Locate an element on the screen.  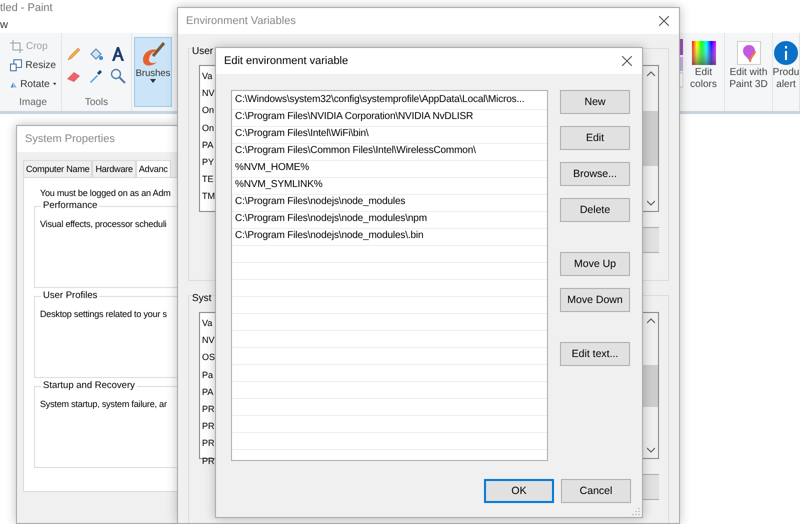
list-row: %NVM_HOME% is located at coordinates (389, 167).